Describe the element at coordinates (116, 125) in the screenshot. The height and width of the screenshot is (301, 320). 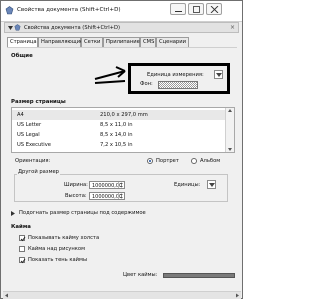
I see `size-value: 8,5 x 11,0 in` at that location.